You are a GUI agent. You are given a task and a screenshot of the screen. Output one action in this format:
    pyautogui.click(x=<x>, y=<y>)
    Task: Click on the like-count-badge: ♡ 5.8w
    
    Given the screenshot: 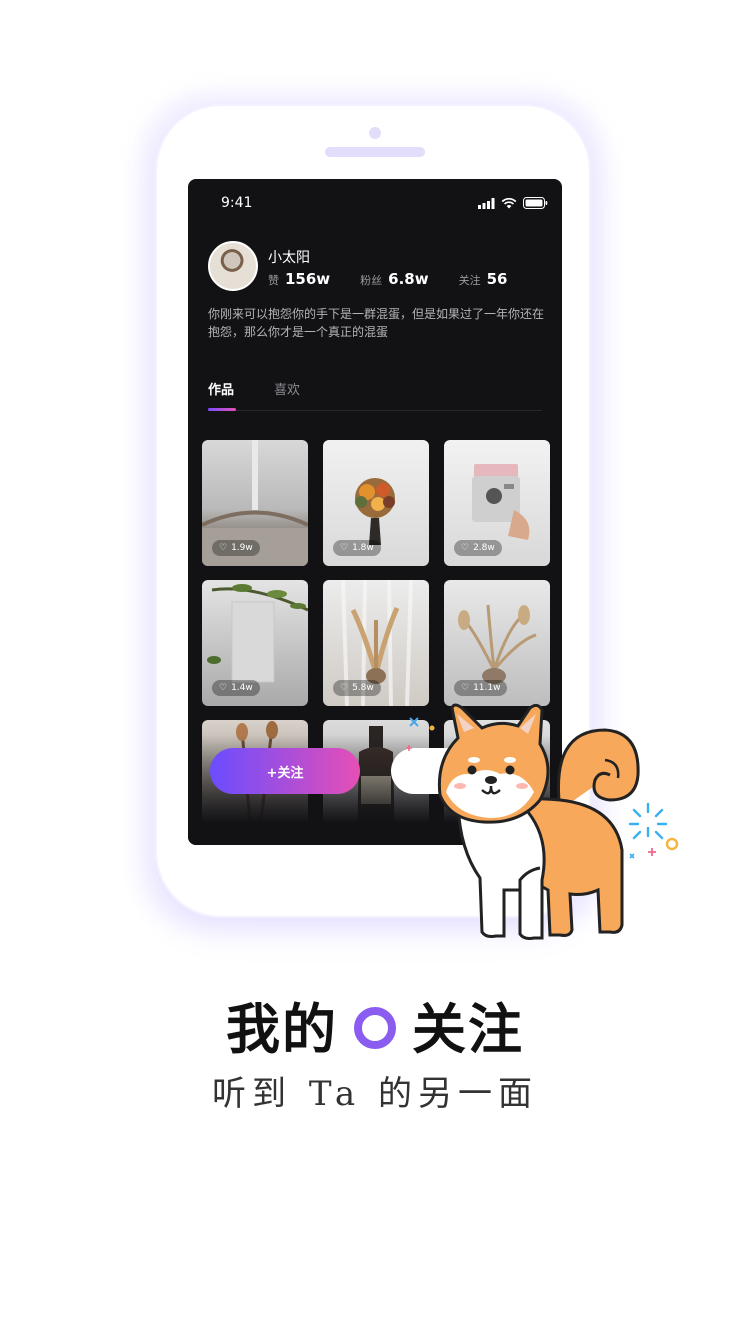 What is the action you would take?
    pyautogui.click(x=357, y=688)
    